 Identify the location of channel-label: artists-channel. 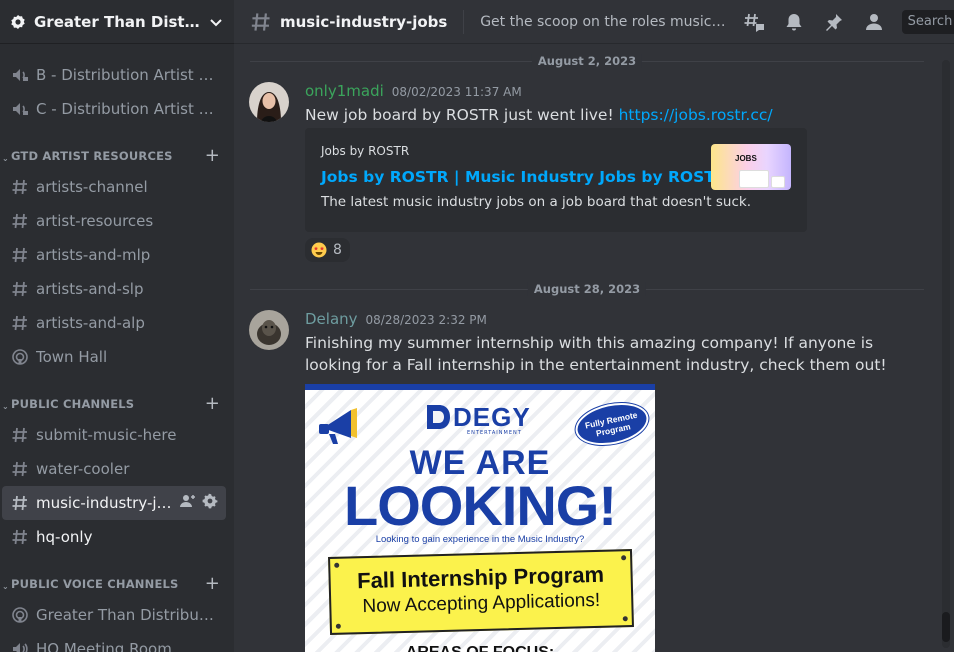
(92, 187).